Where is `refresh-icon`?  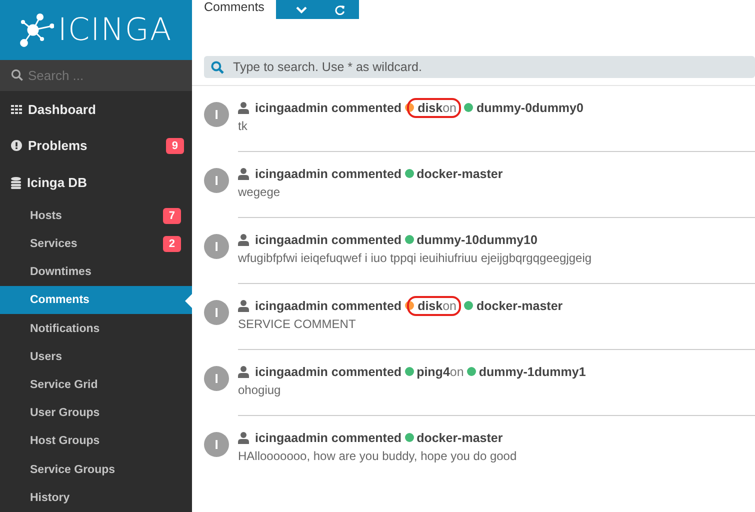
refresh-icon is located at coordinates (340, 9).